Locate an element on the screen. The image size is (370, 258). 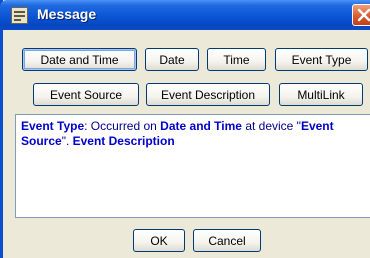
insert-date-and-time-button: Date and Time is located at coordinates (79, 59).